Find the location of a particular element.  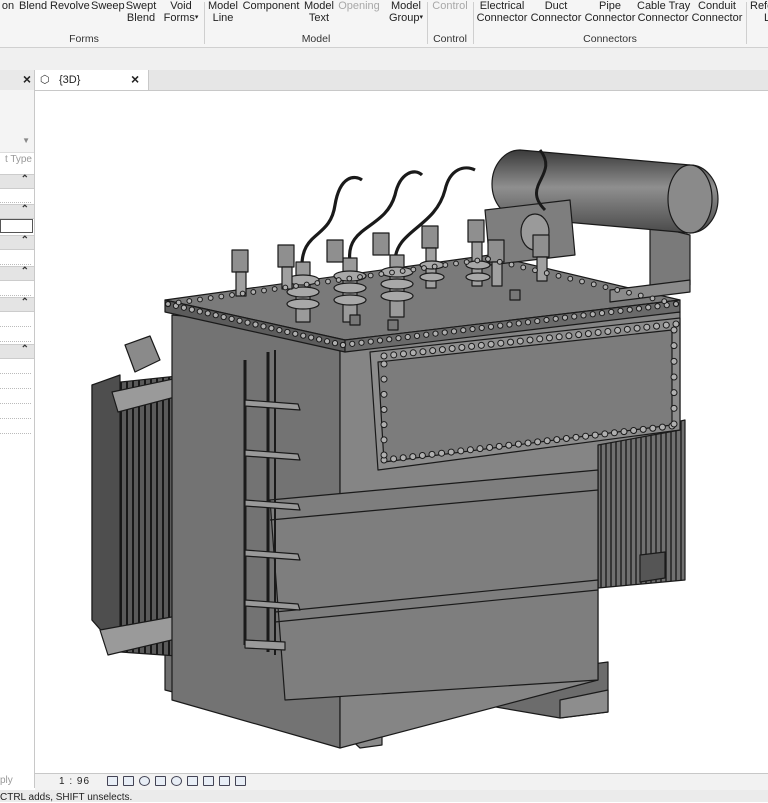

control-button: Control is located at coordinates (450, 6).